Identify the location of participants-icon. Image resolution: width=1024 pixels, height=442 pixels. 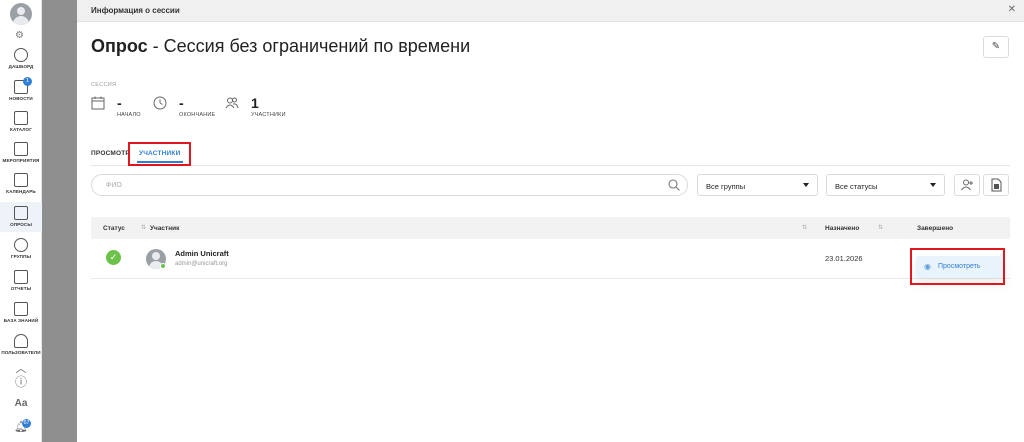
(232, 103).